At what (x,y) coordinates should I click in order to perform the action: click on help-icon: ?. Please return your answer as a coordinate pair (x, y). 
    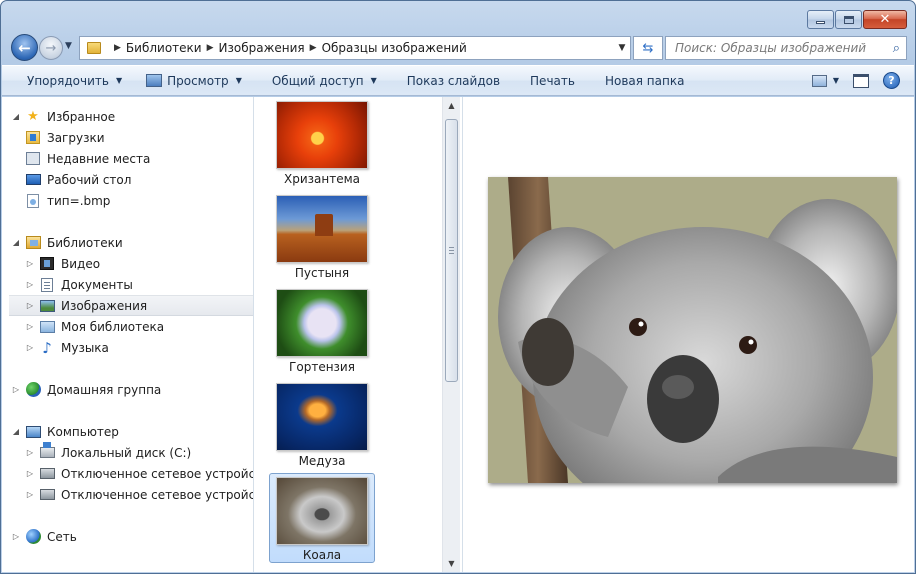
    Looking at the image, I should click on (891, 80).